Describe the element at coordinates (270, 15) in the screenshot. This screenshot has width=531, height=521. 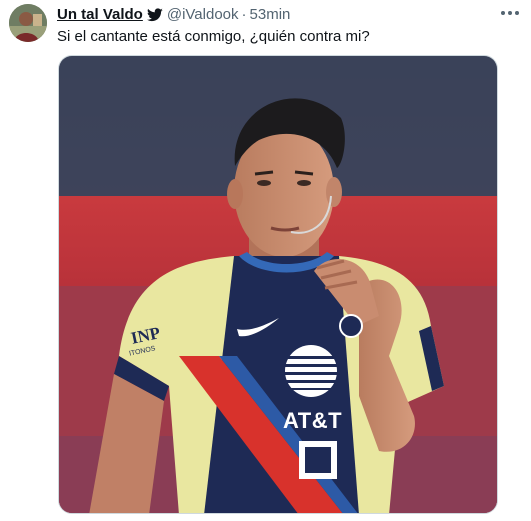
I see `timestamp: 53min` at that location.